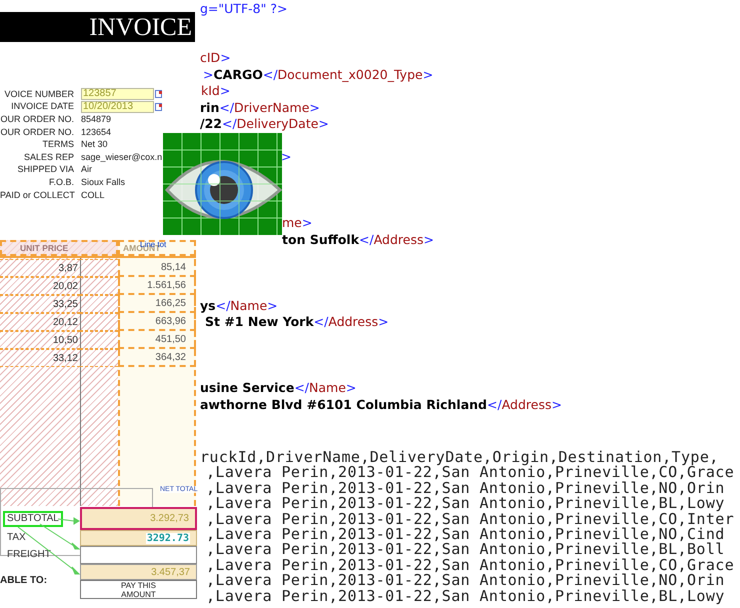 The height and width of the screenshot is (608, 740). I want to click on table-cell: 10,50, so click(40, 340).